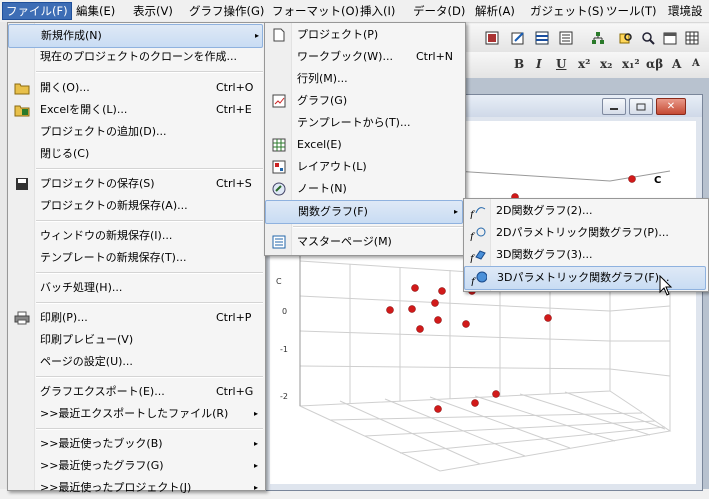 This screenshot has width=709, height=499. I want to click on menu-item-save-project: プロジェクトの保存(S) Ctrl+S, so click(135, 184).